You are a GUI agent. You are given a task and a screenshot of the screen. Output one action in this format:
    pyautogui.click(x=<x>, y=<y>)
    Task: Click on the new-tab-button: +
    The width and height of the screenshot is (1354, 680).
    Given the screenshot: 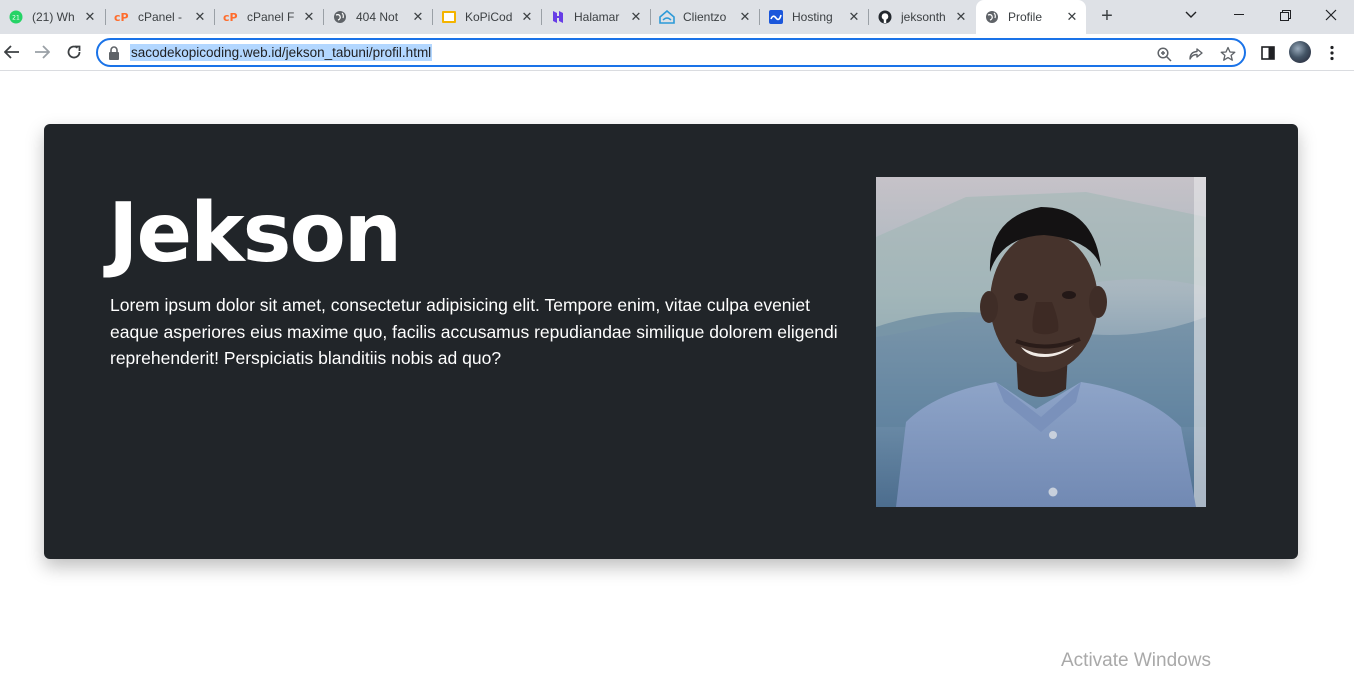 What is the action you would take?
    pyautogui.click(x=1107, y=16)
    